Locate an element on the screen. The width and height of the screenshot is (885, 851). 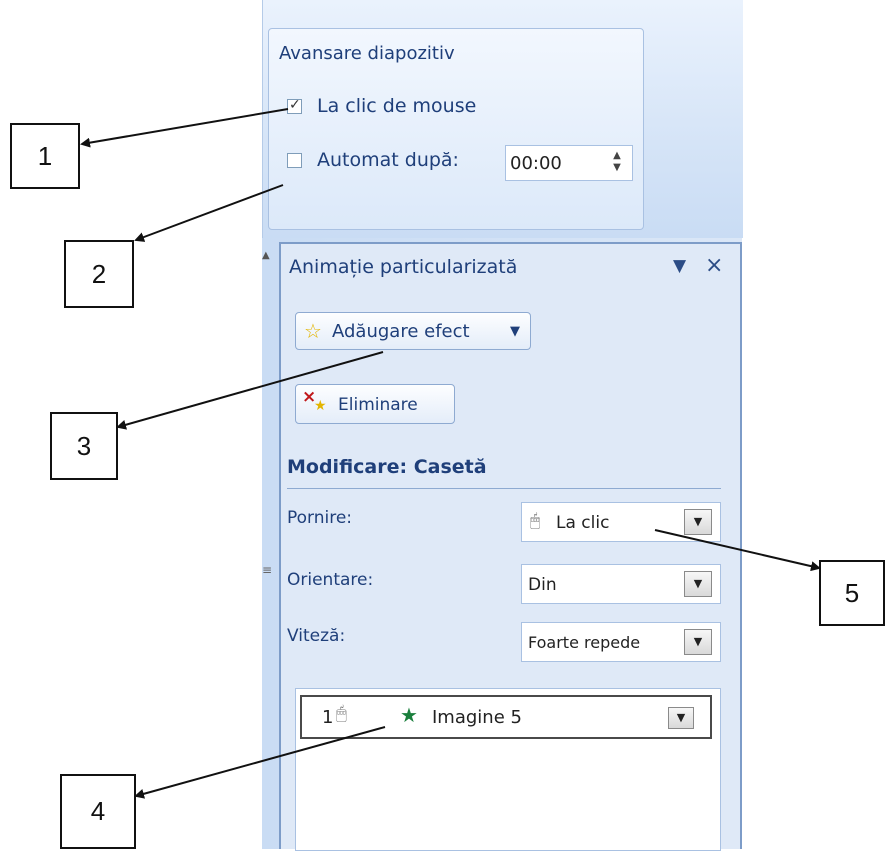
start-select: 🖱 La clic ▼ is located at coordinates (621, 522).